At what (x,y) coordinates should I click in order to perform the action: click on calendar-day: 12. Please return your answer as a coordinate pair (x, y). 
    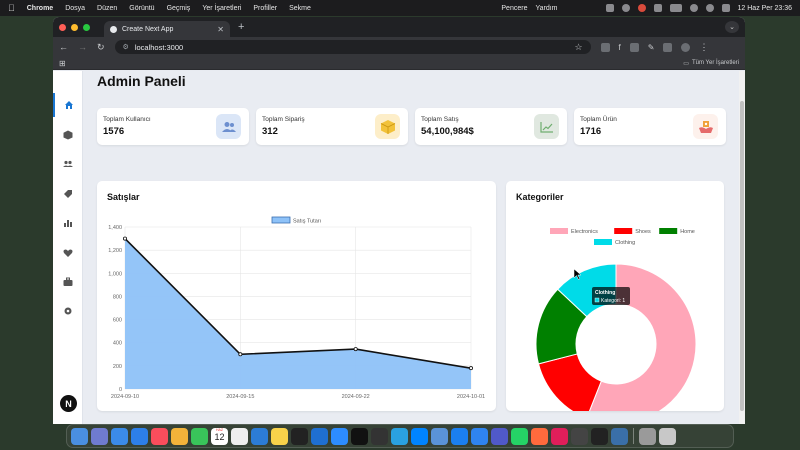
    Looking at the image, I should click on (219, 436).